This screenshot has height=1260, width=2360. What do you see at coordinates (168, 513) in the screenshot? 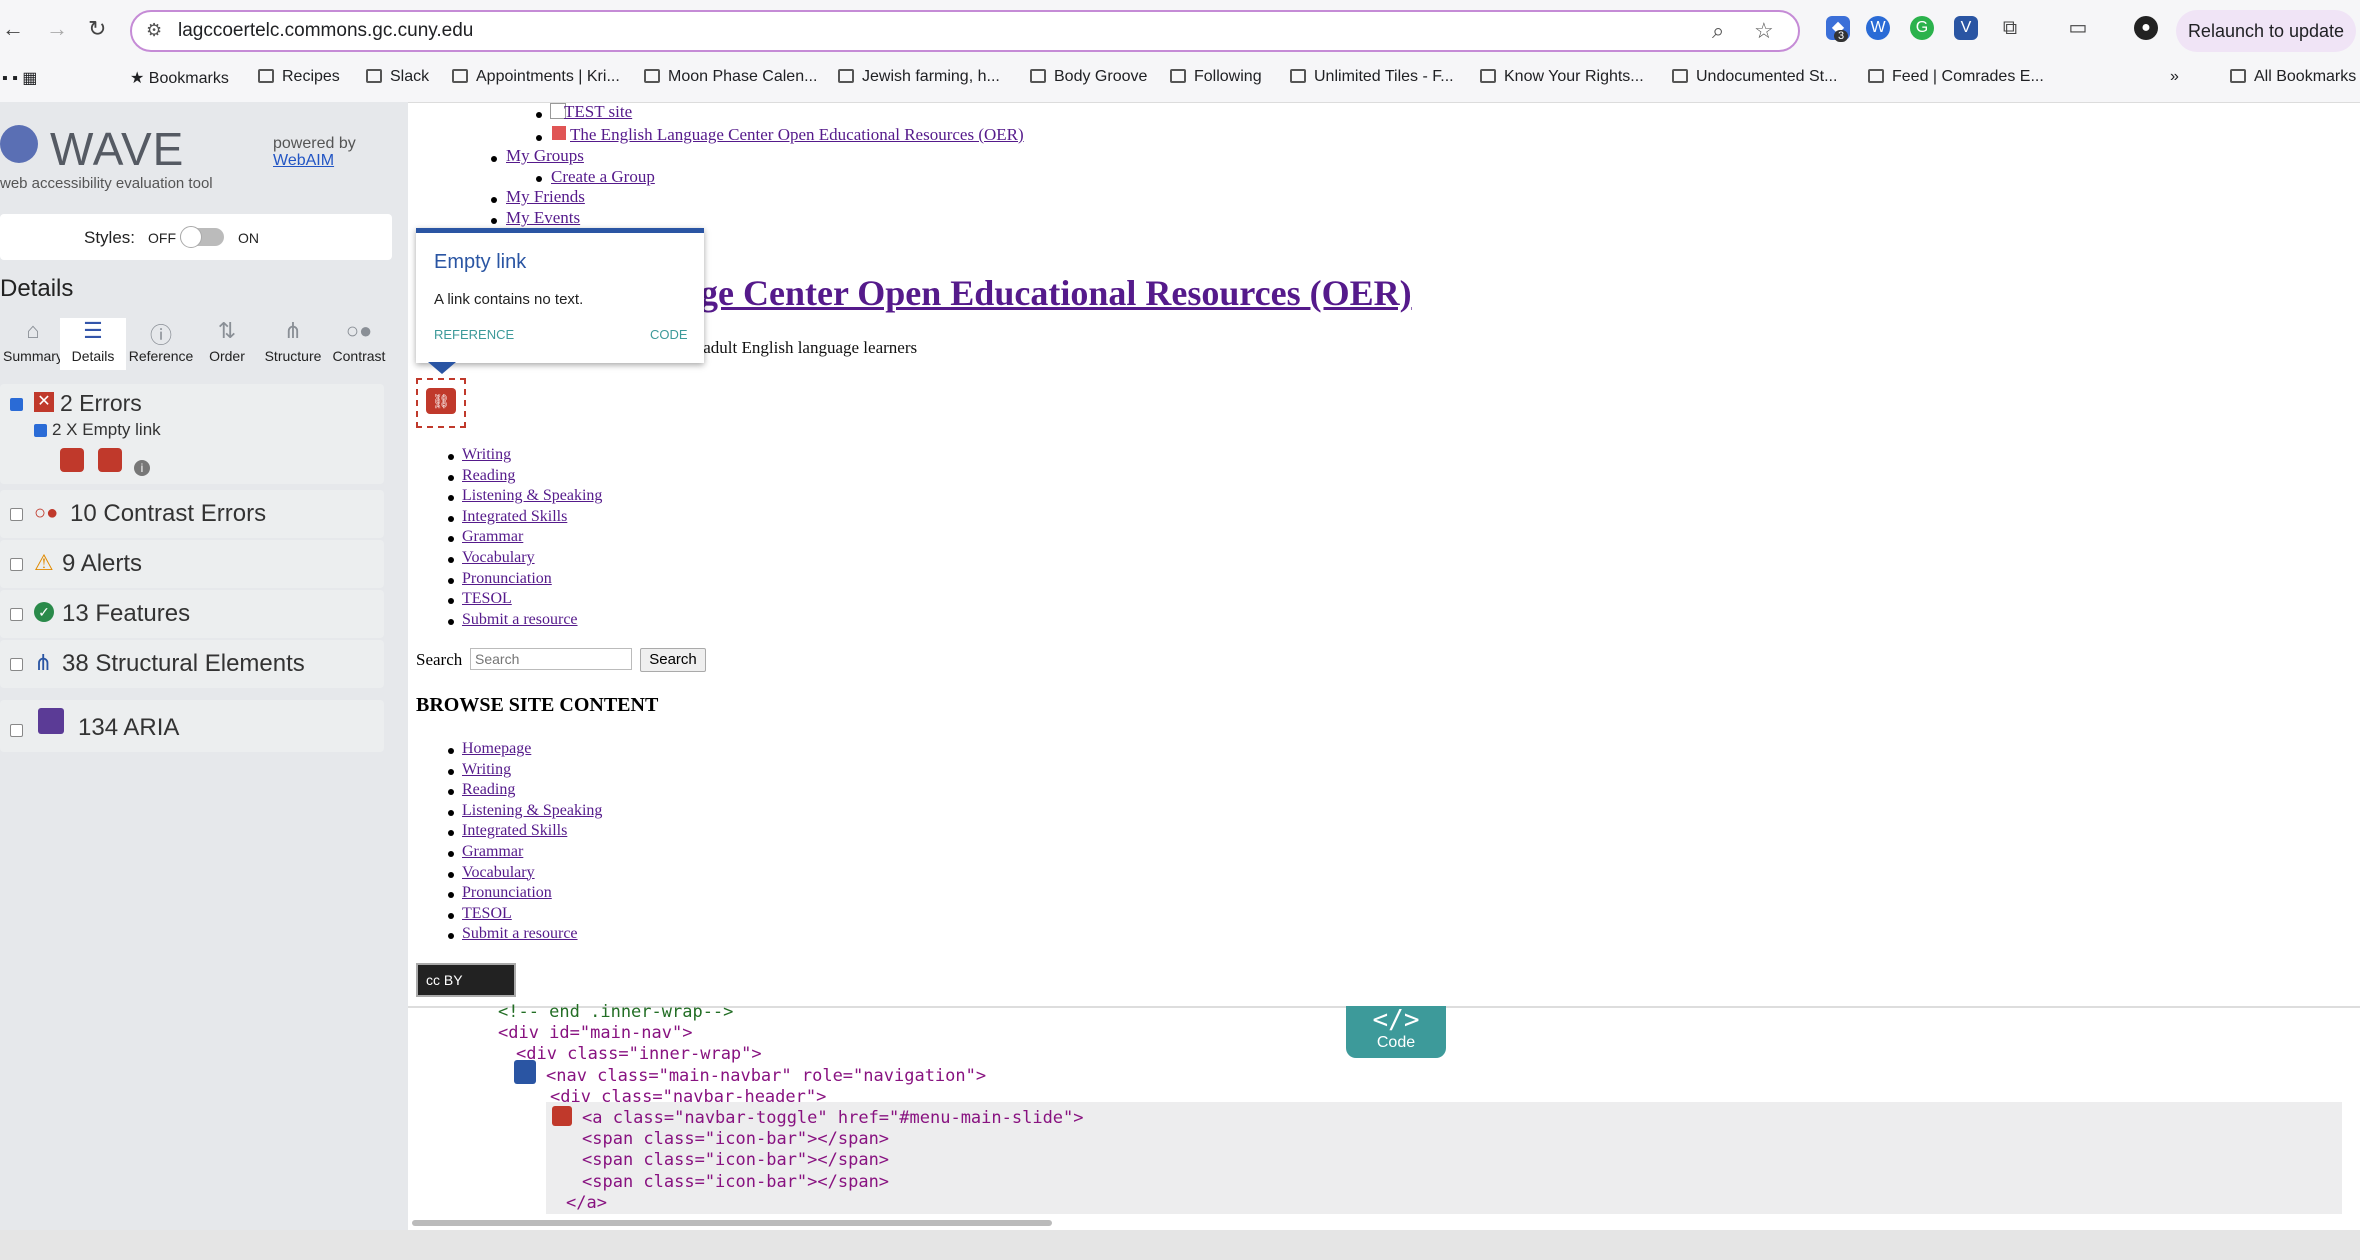
I see `contrast-errors-label: 10 Contrast Errors` at bounding box center [168, 513].